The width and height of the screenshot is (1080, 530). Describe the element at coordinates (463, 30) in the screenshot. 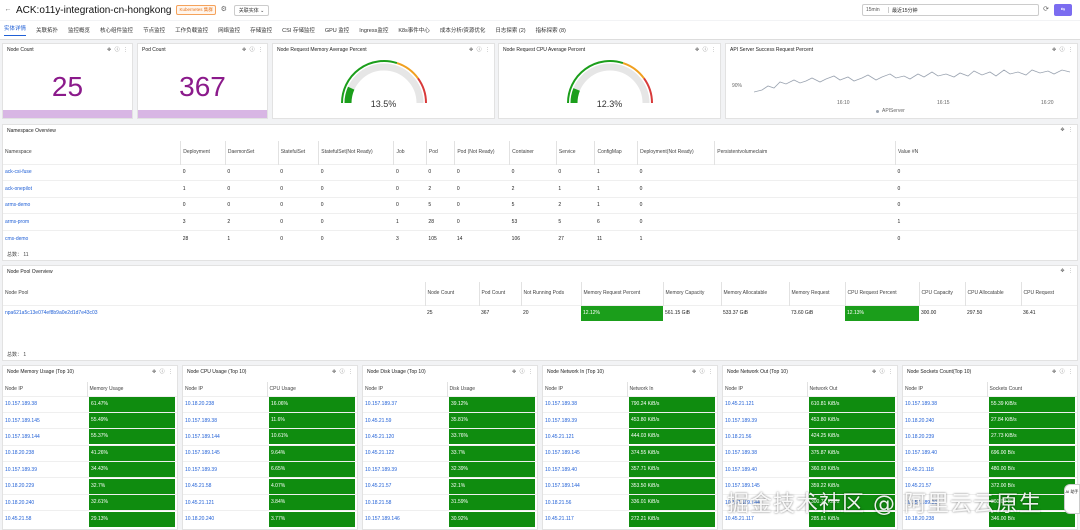

I see `tab-12: 成本分析/资源优化` at that location.